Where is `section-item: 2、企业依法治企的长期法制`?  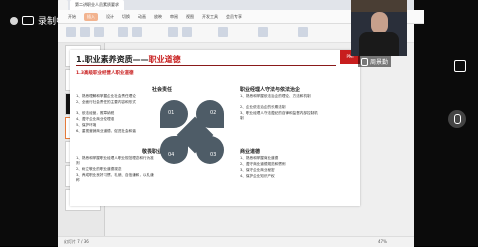
section-item: 2、企业依法治企的长期法制 is located at coordinates (263, 107).